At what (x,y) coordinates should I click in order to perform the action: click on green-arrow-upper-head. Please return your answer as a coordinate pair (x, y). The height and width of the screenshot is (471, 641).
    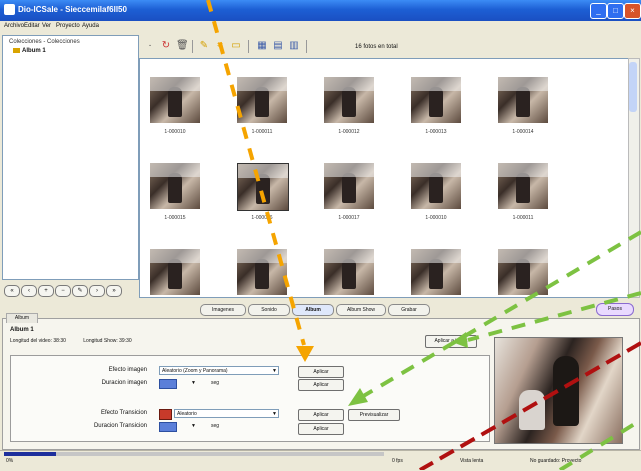
    Looking at the image, I should click on (358, 397).